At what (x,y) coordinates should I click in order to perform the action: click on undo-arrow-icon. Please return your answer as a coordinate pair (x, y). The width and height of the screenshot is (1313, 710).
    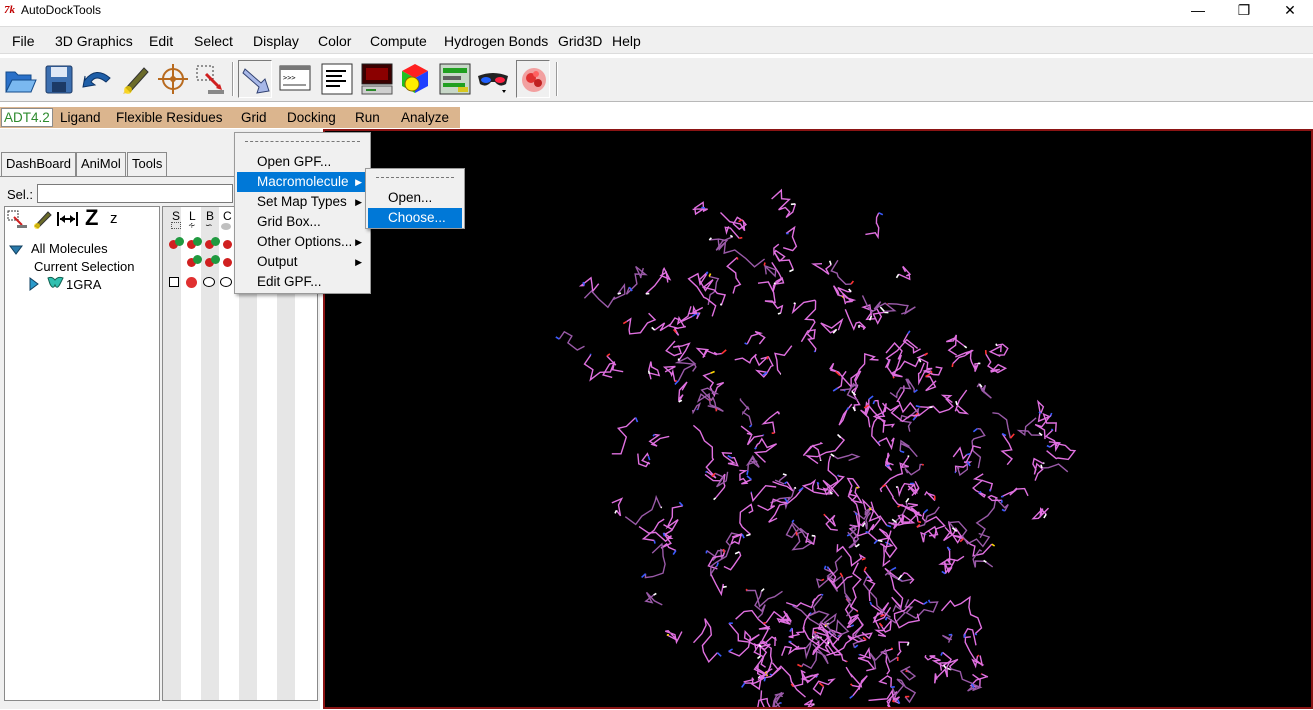
    Looking at the image, I should click on (97, 79).